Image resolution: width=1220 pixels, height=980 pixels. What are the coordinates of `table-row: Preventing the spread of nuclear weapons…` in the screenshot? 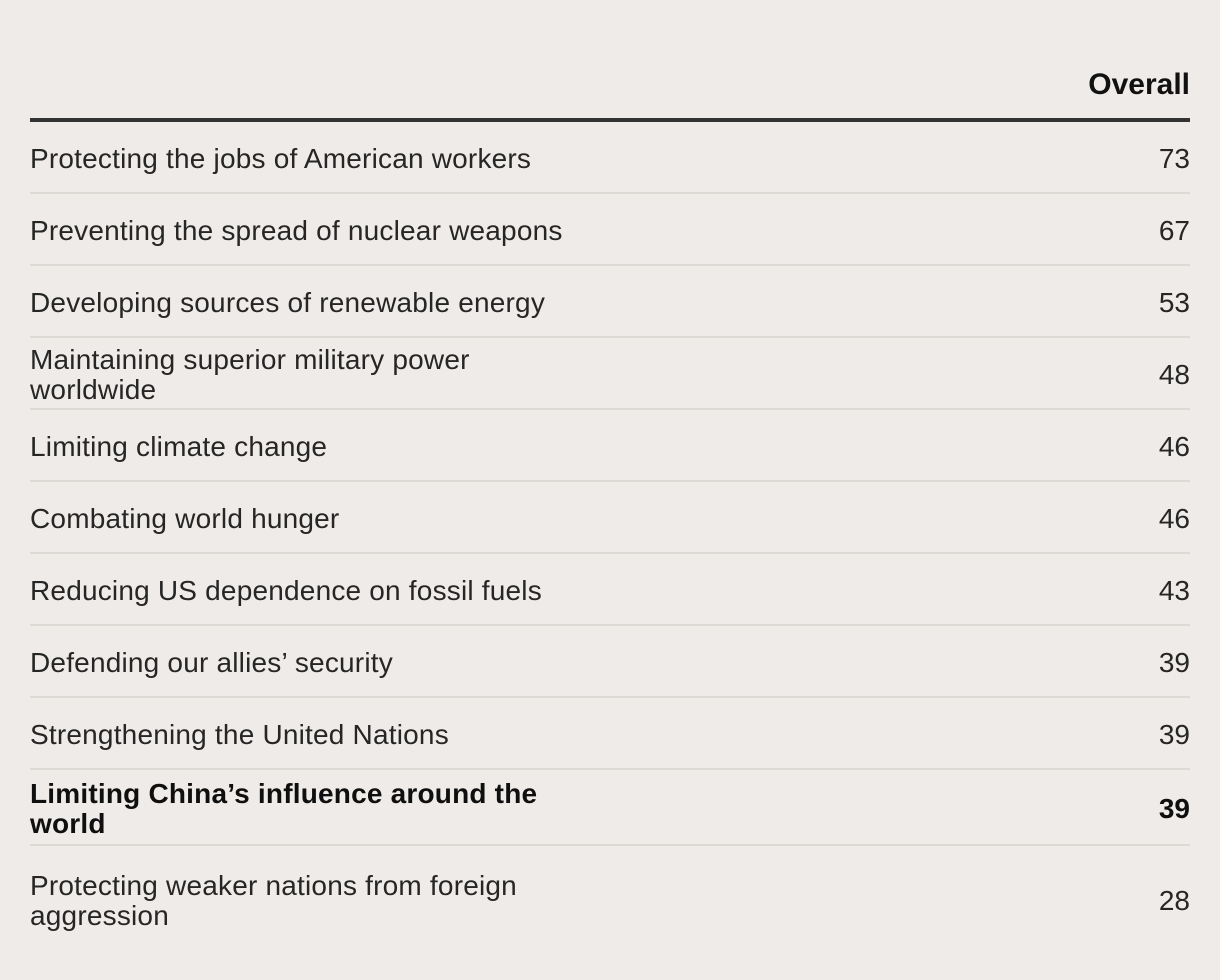 It's located at (610, 230).